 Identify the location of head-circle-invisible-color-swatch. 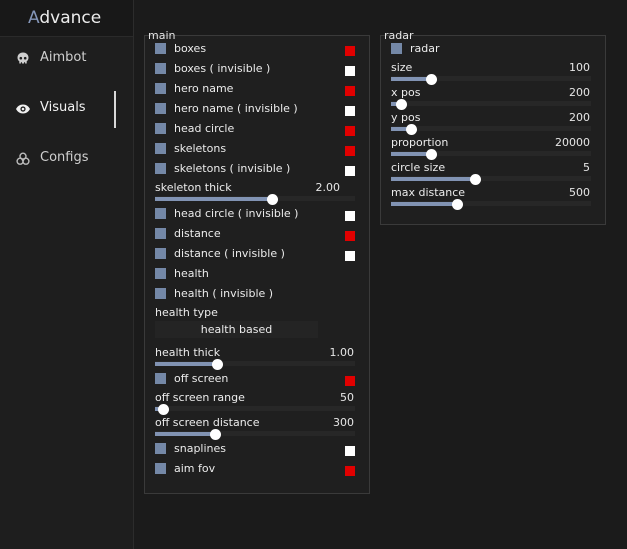
(350, 216).